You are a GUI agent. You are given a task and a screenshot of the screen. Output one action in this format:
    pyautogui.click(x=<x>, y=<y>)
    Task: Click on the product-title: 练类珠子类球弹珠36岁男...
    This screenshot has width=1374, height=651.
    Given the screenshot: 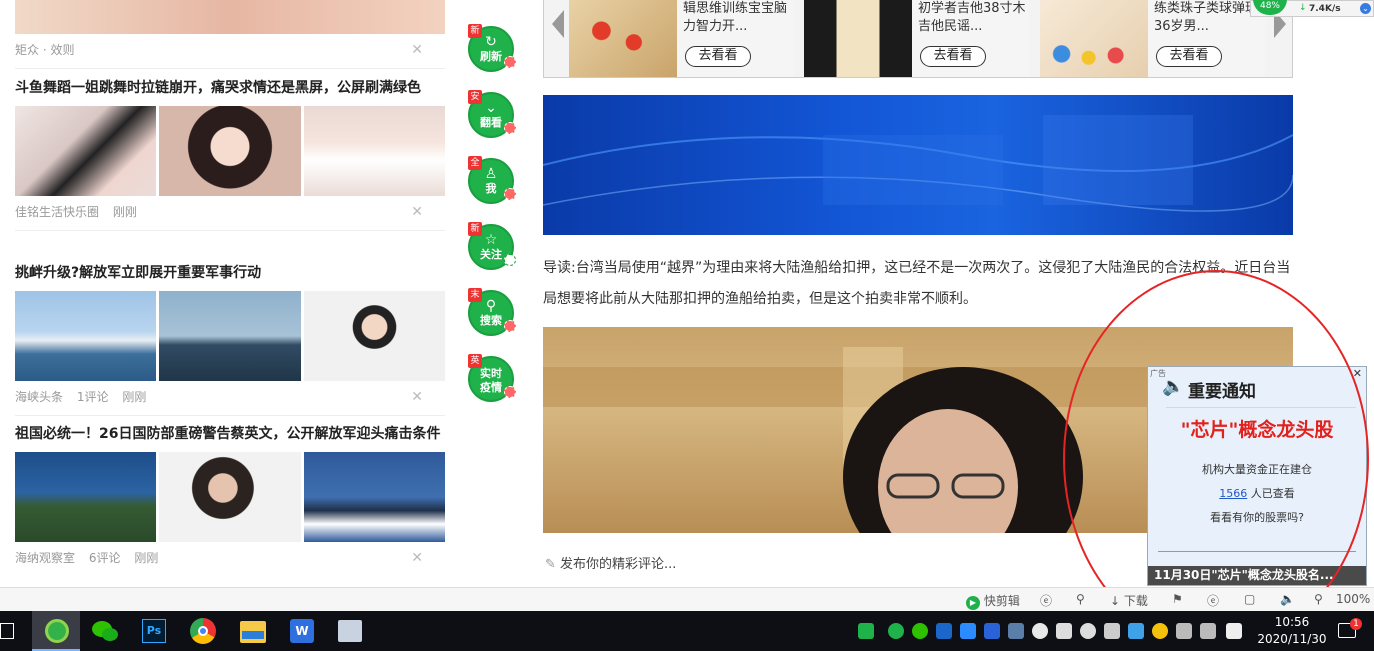 What is the action you would take?
    pyautogui.click(x=1208, y=18)
    